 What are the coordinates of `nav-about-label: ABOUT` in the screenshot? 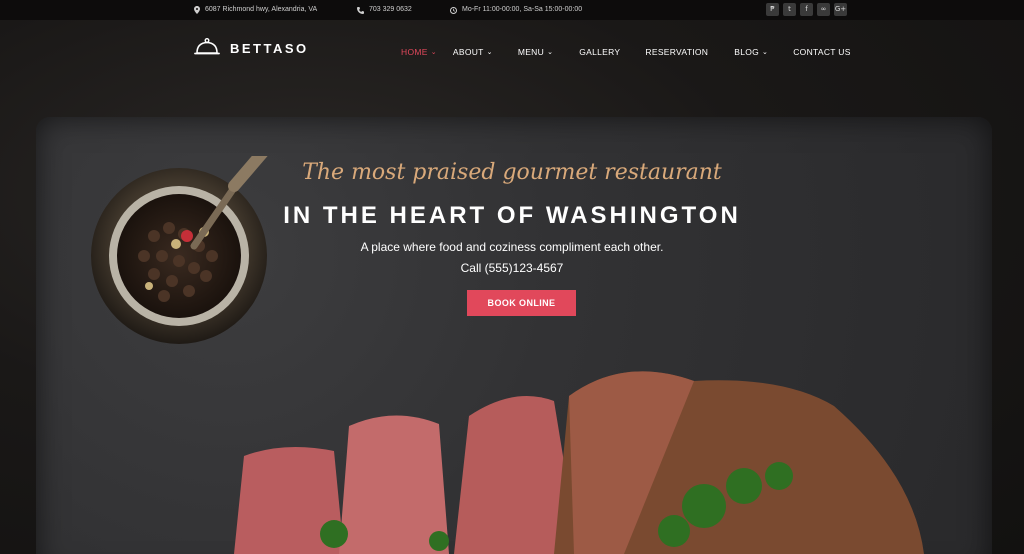 It's located at (468, 52).